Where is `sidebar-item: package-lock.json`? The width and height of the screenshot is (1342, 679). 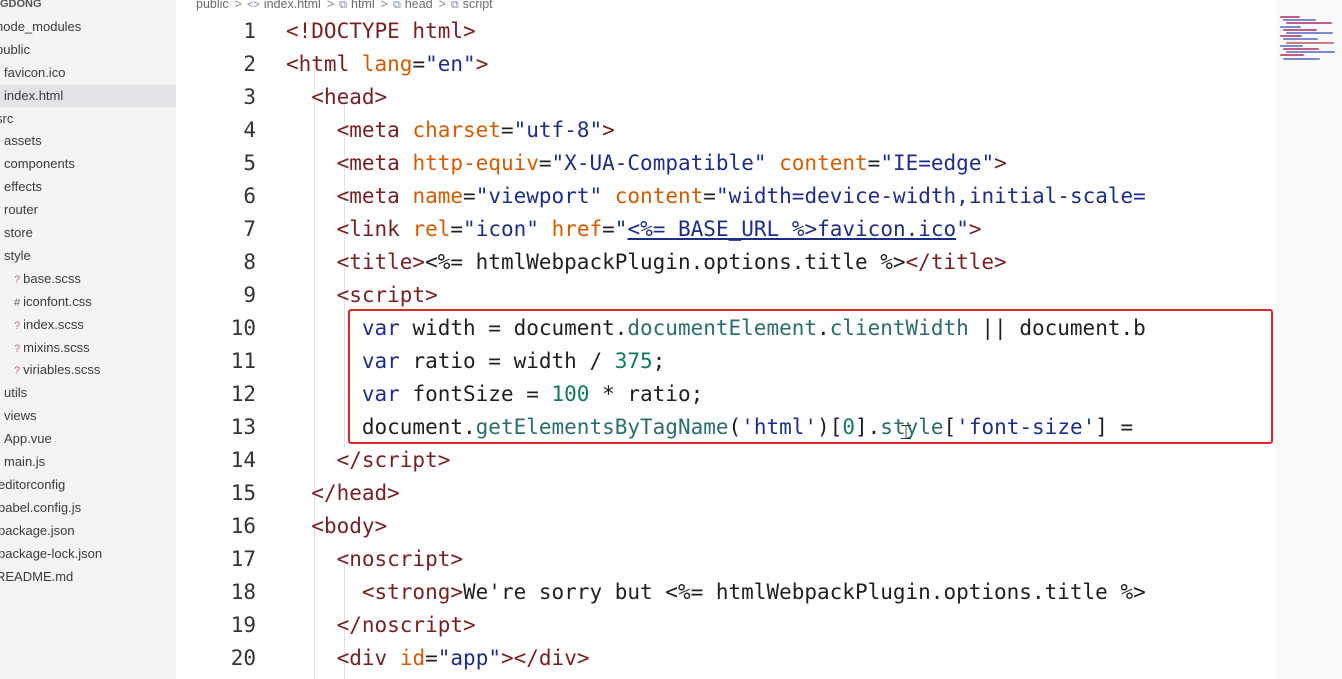
sidebar-item: package-lock.json is located at coordinates (87, 554).